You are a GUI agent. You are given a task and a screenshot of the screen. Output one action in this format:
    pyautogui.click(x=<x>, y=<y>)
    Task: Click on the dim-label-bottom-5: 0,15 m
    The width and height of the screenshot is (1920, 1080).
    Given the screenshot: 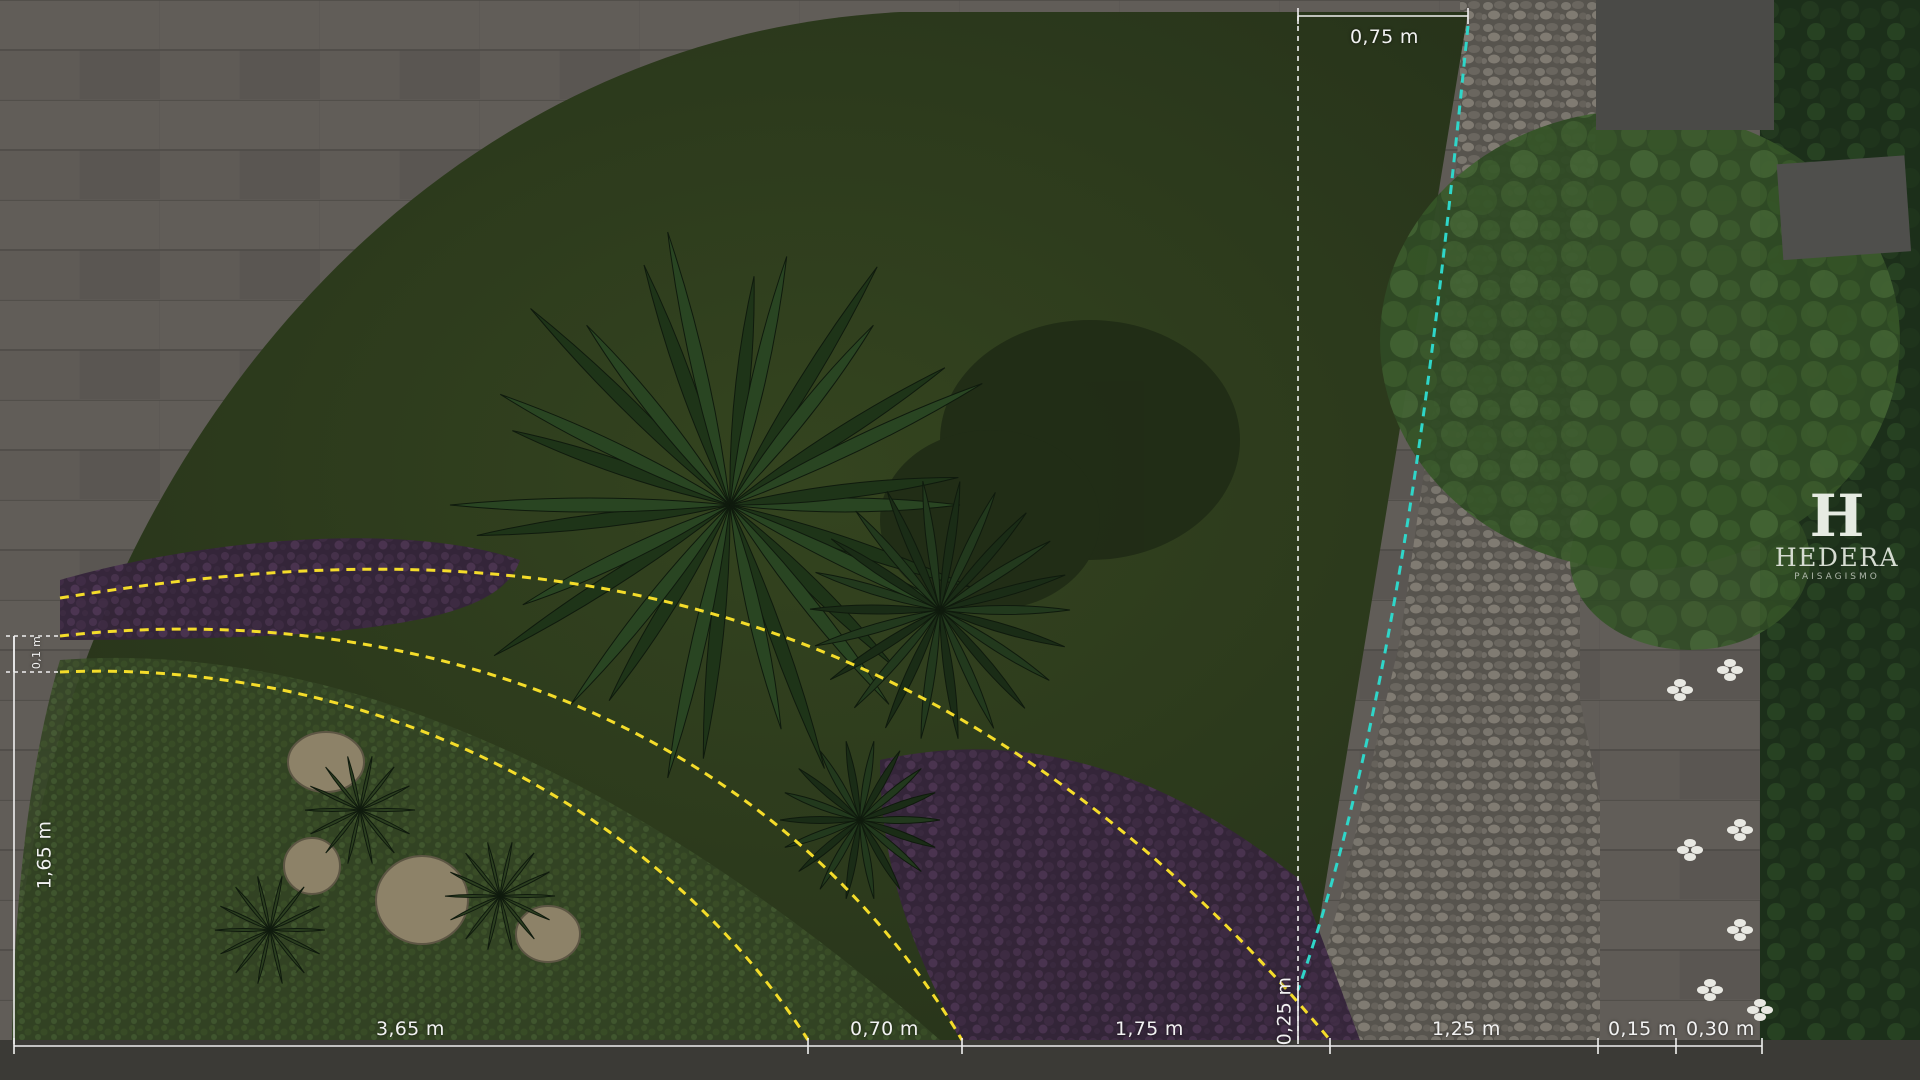 What is the action you would take?
    pyautogui.click(x=1642, y=1029)
    